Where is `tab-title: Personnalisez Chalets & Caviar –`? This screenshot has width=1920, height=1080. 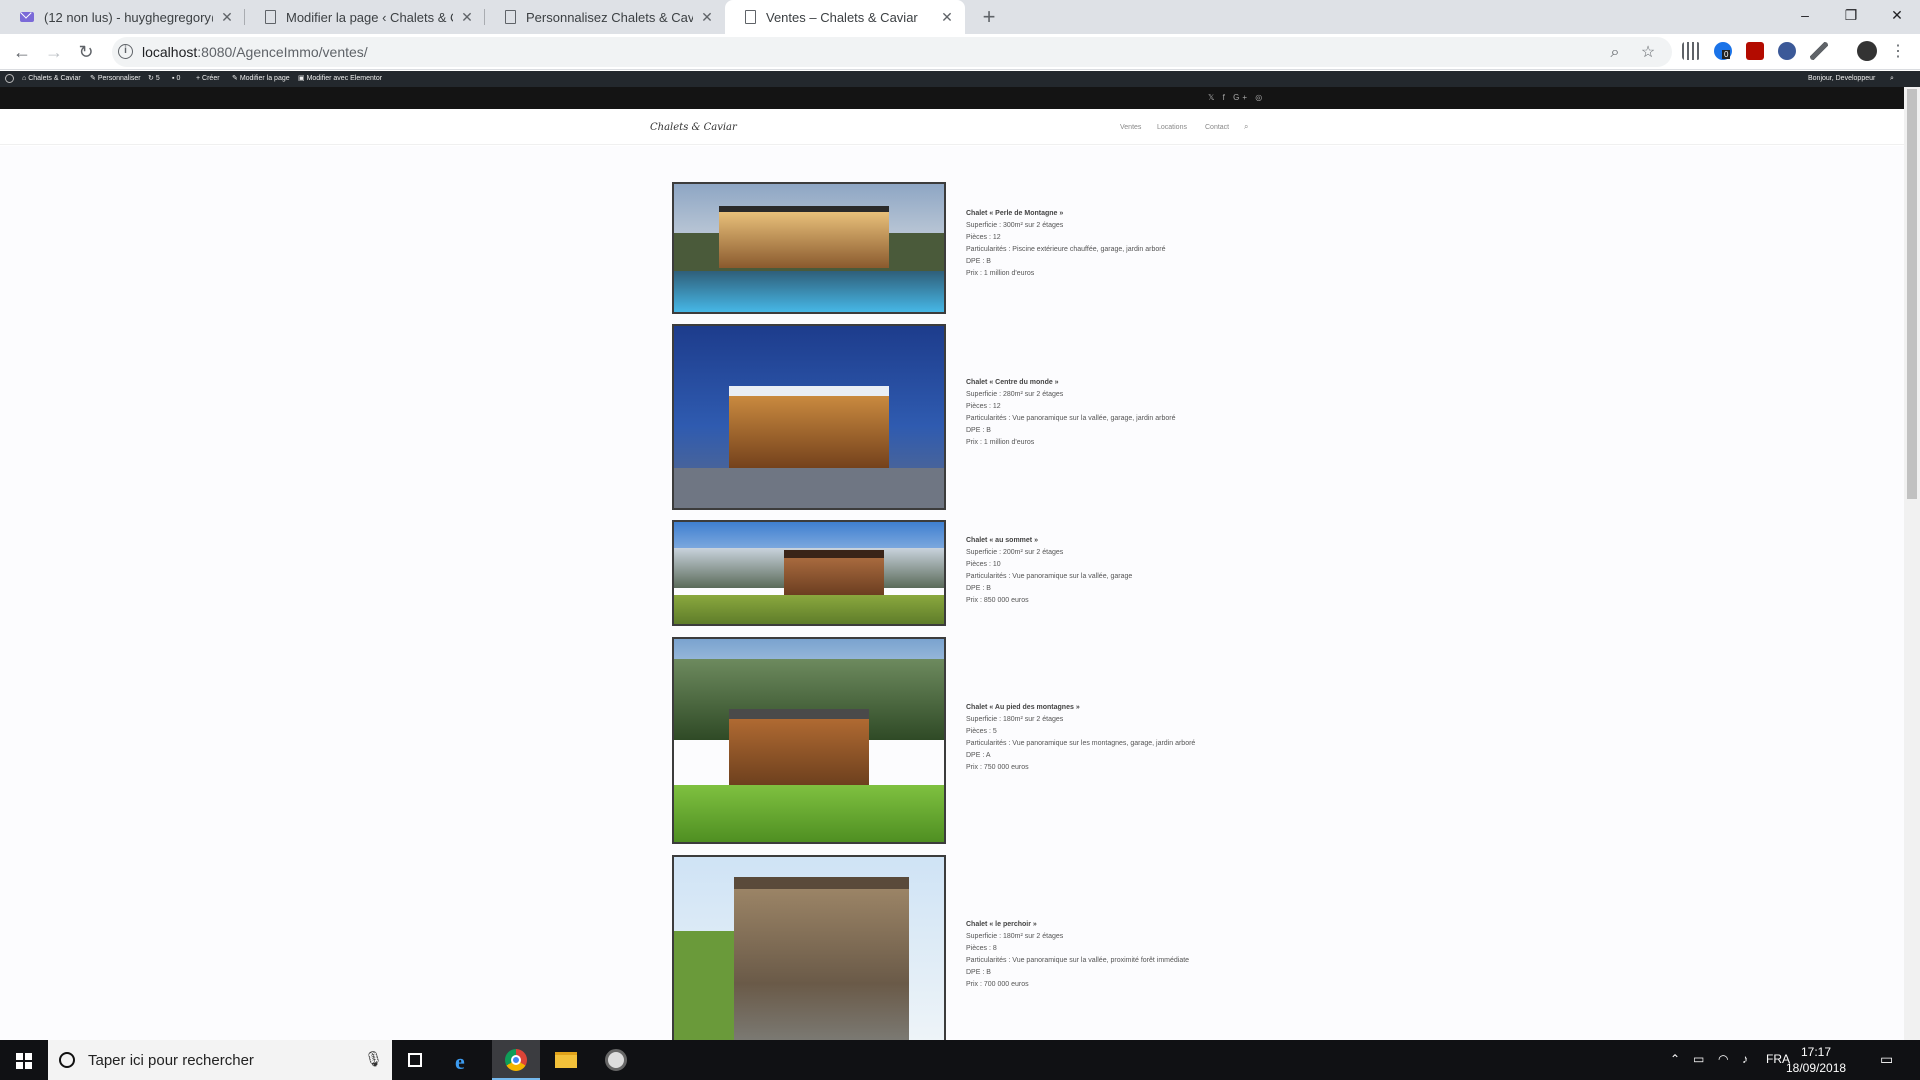
tab-title: Personnalisez Chalets & Caviar – is located at coordinates (609, 17).